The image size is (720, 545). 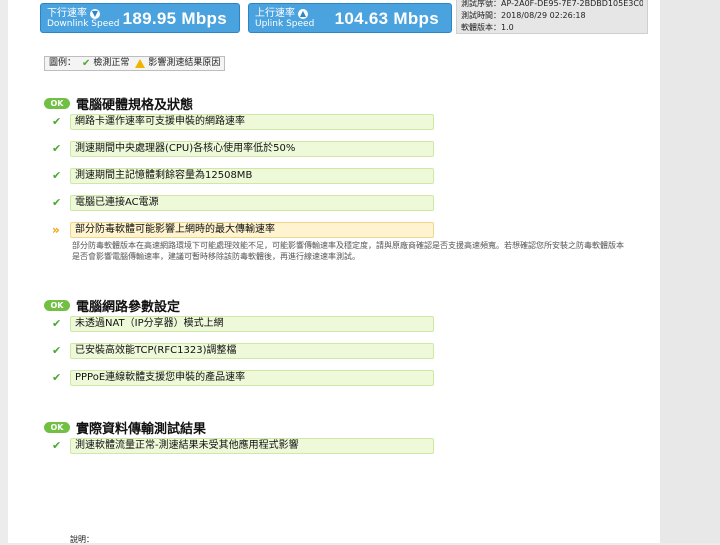 What do you see at coordinates (67, 13) in the screenshot?
I see `downlink-label-cn: 下行速率` at bounding box center [67, 13].